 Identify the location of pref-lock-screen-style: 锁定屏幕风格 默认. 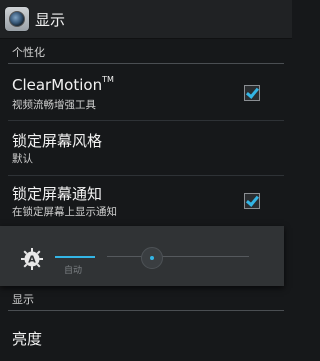
(146, 148).